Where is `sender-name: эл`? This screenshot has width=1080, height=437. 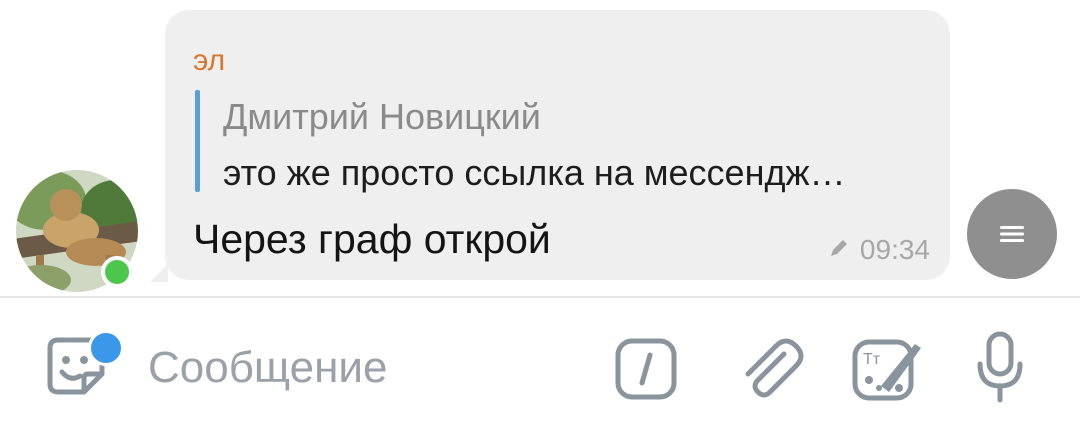
sender-name: эл is located at coordinates (209, 61).